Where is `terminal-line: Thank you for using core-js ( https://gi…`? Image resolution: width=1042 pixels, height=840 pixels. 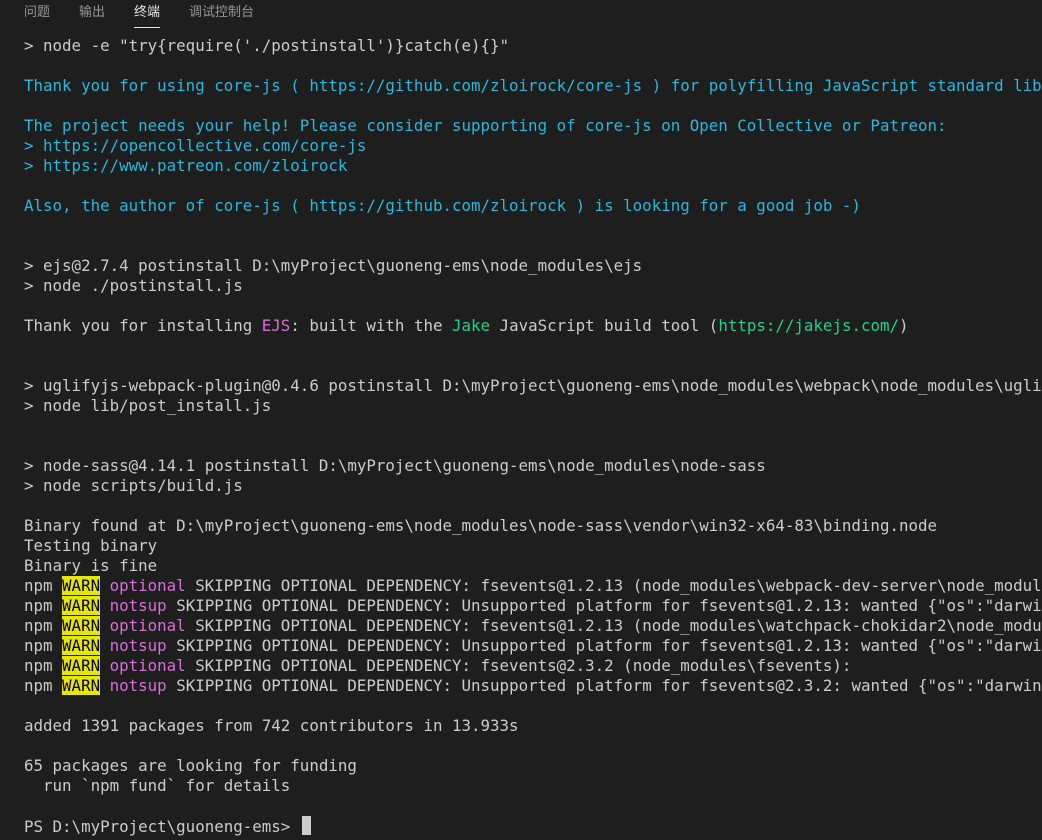 terminal-line: Thank you for using core-js ( https://gi… is located at coordinates (533, 86).